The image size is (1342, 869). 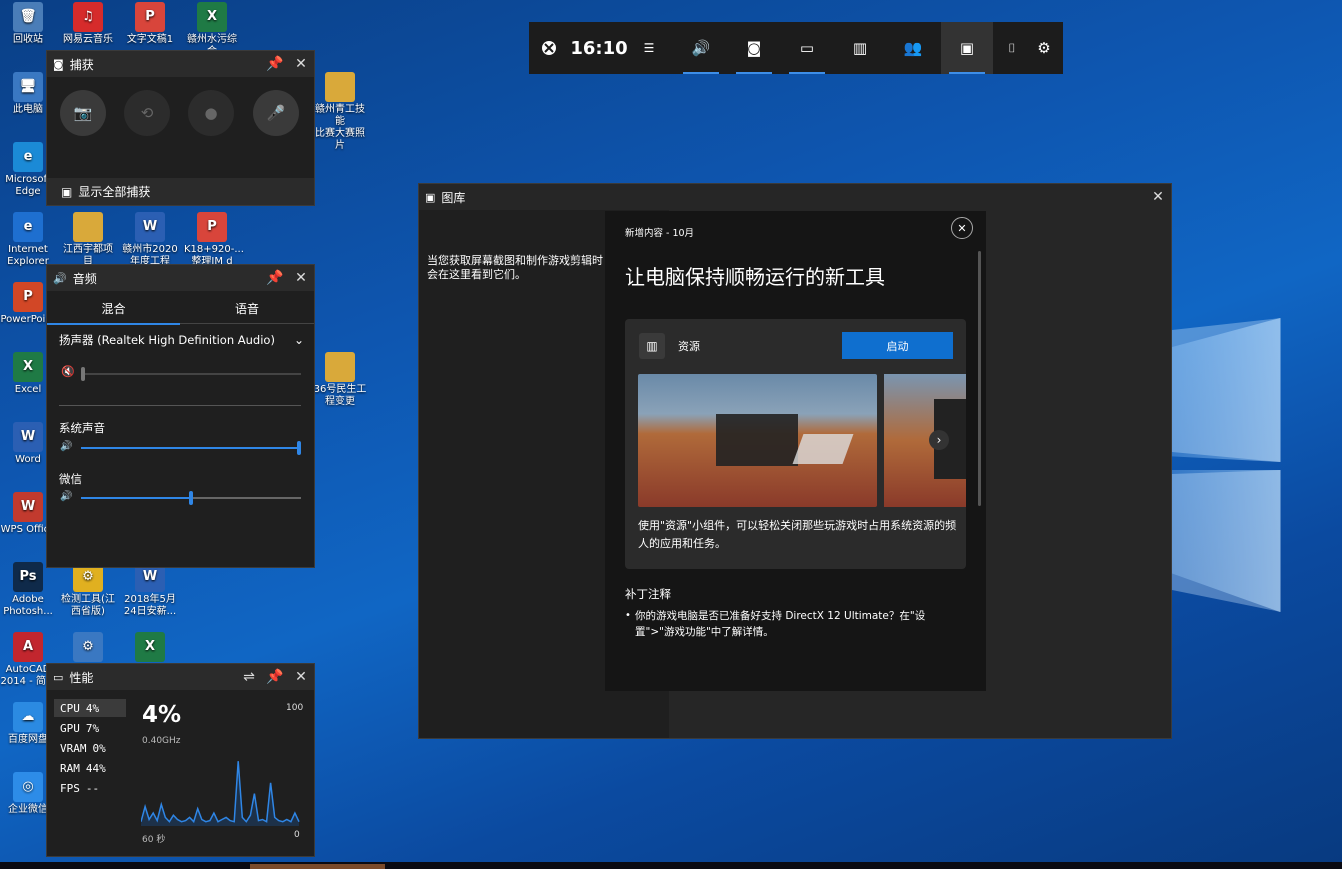 I want to click on desktop-icon-app-2: ⚙, so click(x=88, y=648).